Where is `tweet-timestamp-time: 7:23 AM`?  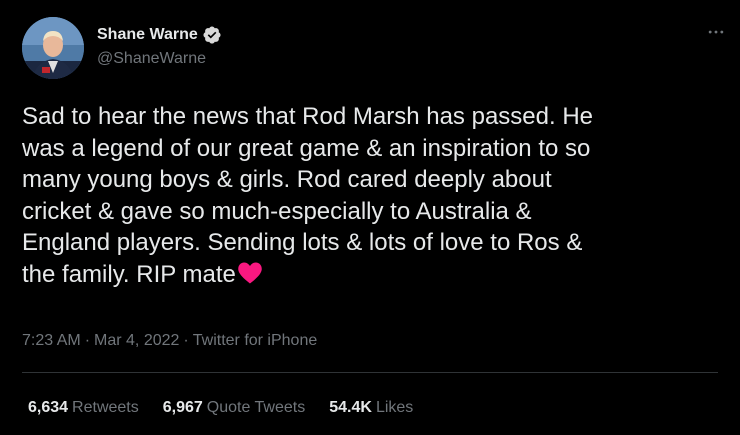 tweet-timestamp-time: 7:23 AM is located at coordinates (51, 341).